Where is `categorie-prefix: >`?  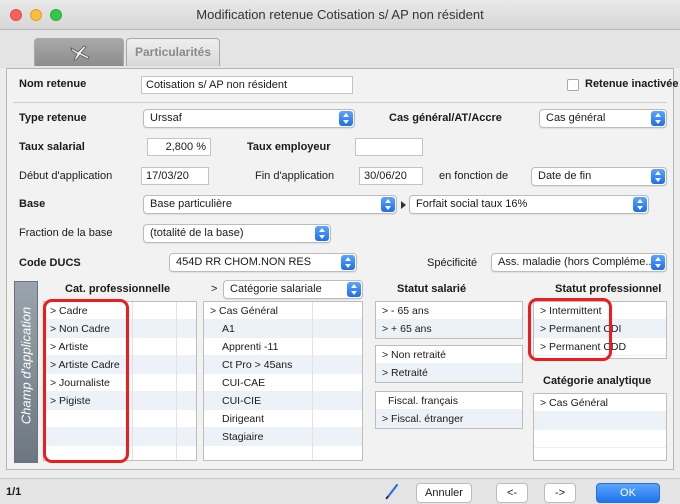
categorie-prefix: > is located at coordinates (214, 289).